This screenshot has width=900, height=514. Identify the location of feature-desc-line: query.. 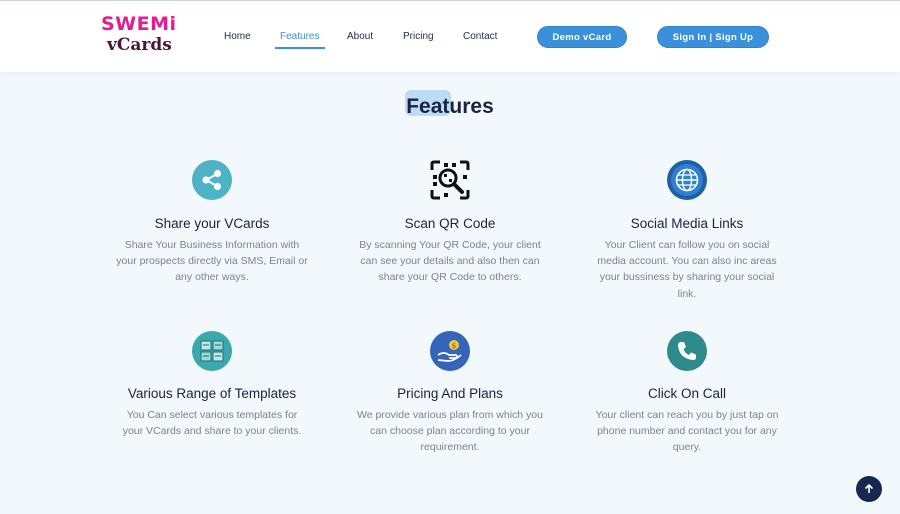
(687, 447).